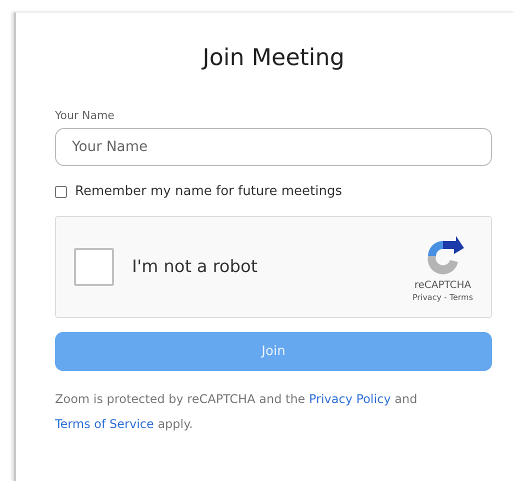  What do you see at coordinates (104, 424) in the screenshot?
I see `footer-link: Terms of Service` at bounding box center [104, 424].